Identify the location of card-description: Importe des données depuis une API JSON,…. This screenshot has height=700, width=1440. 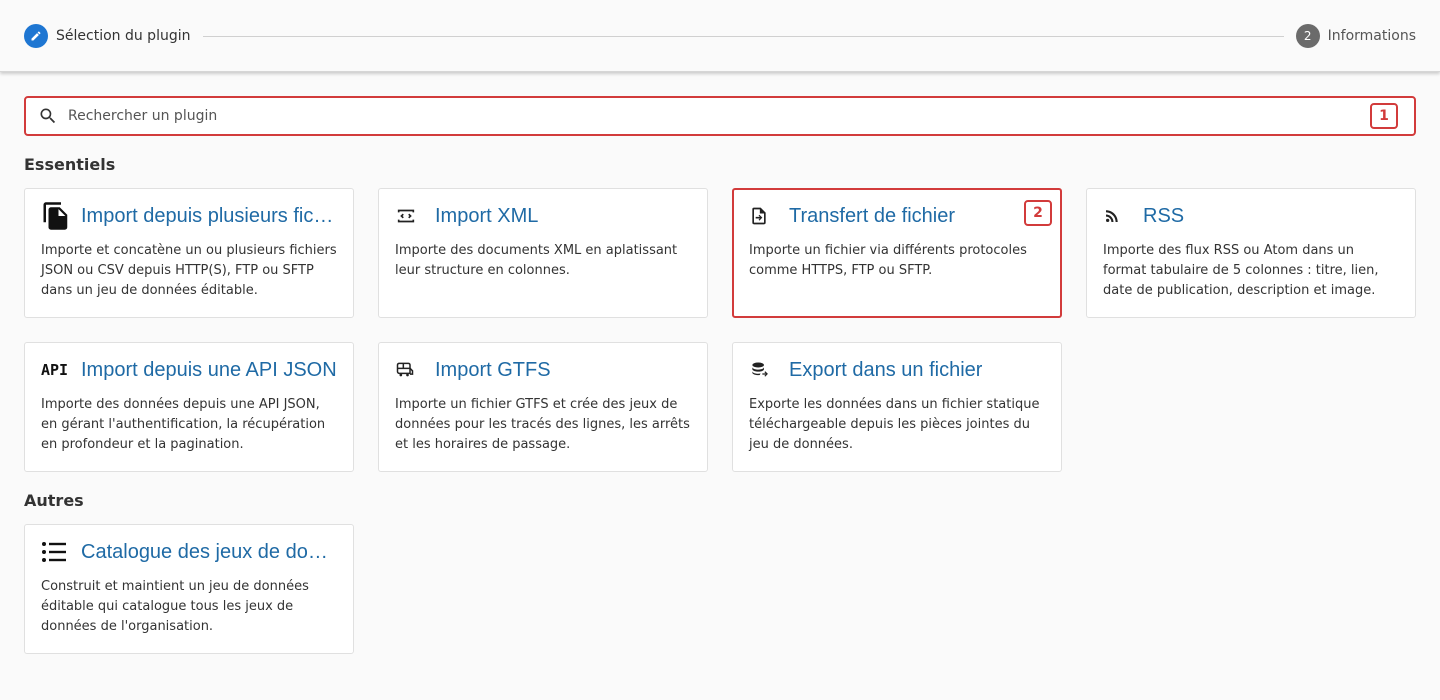
(183, 424).